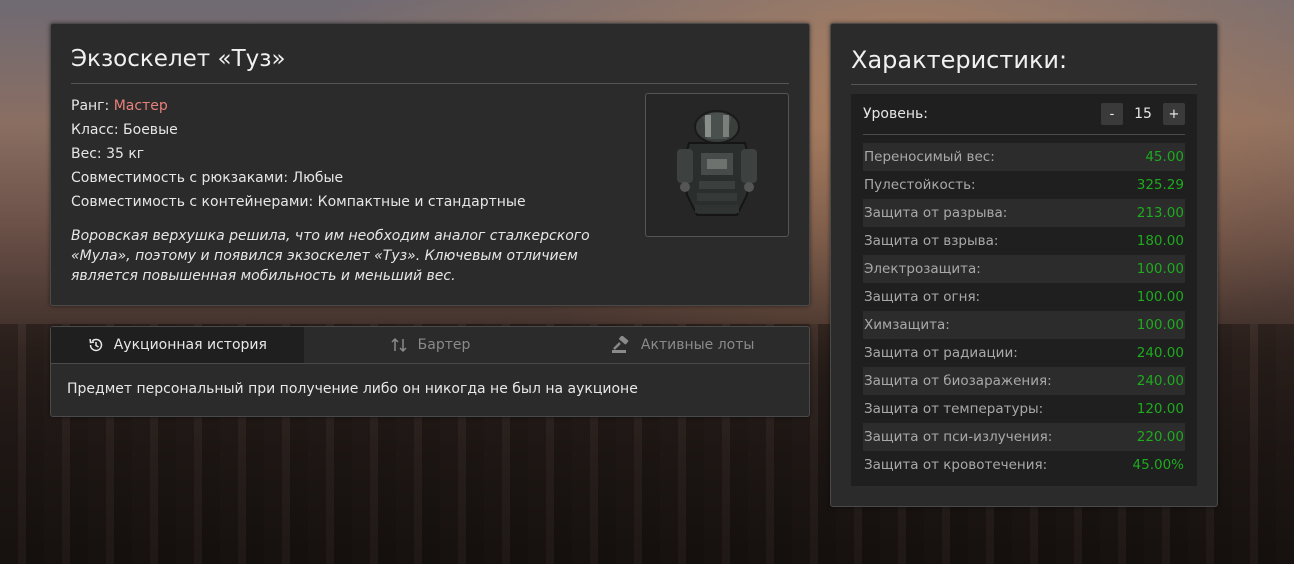  I want to click on level-decrease-button: -, so click(1112, 114).